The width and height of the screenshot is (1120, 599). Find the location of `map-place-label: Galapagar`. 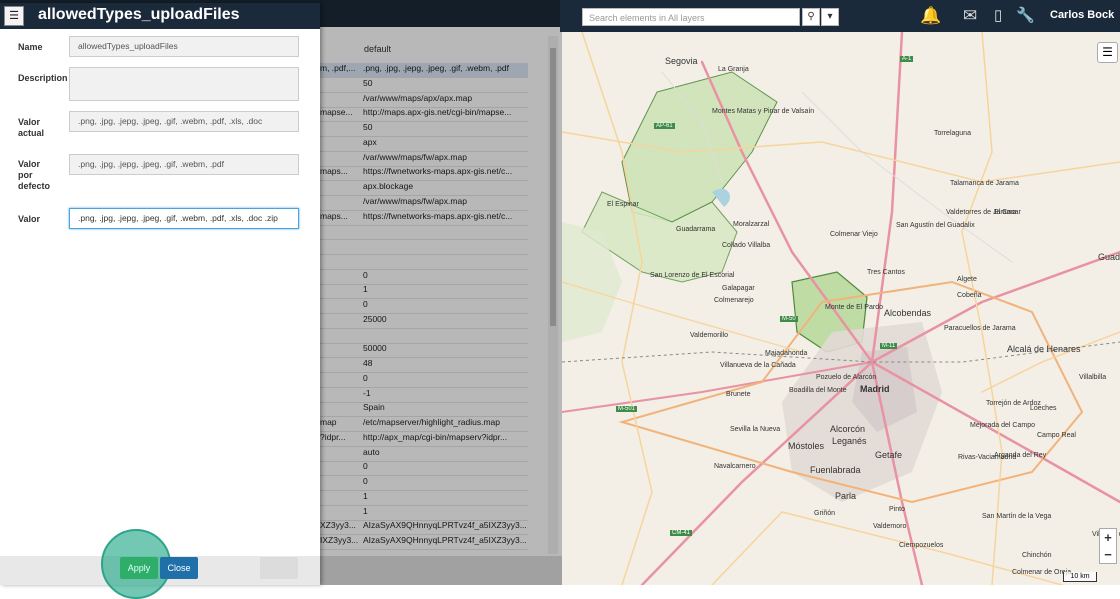

map-place-label: Galapagar is located at coordinates (738, 288).